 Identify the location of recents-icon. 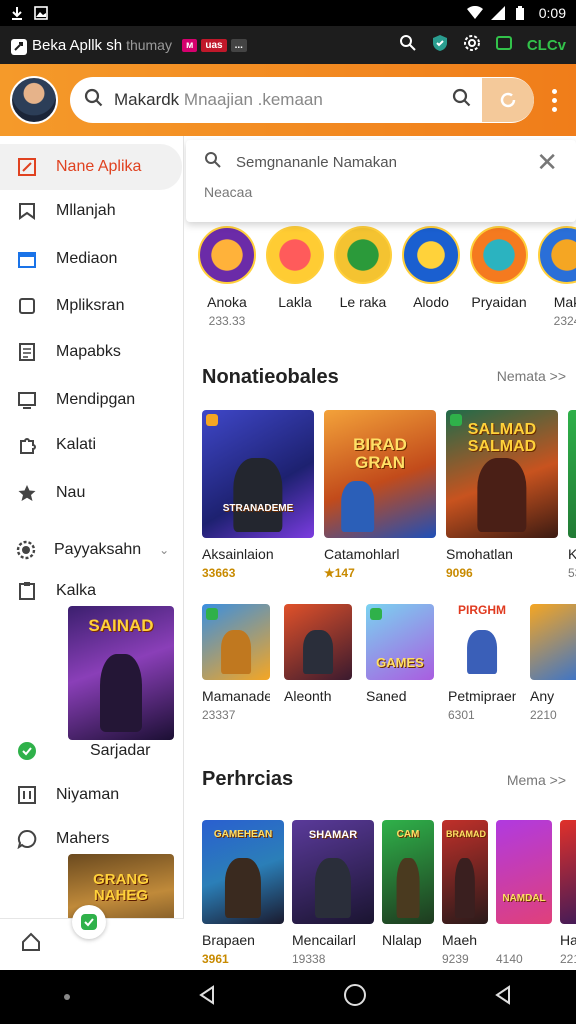
(503, 997).